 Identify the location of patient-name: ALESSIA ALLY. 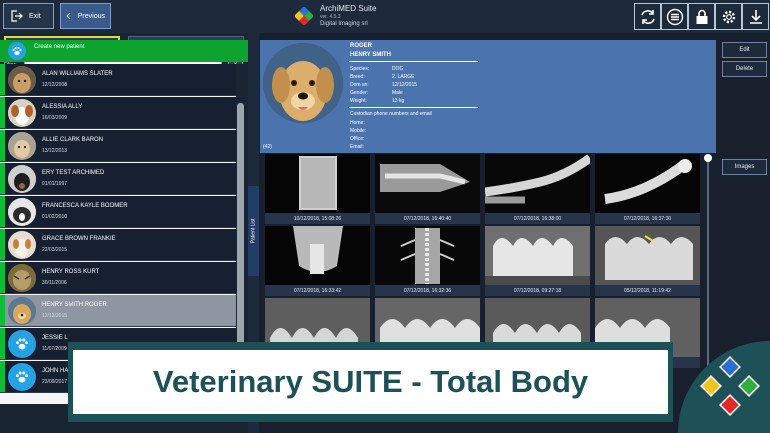
(62, 107).